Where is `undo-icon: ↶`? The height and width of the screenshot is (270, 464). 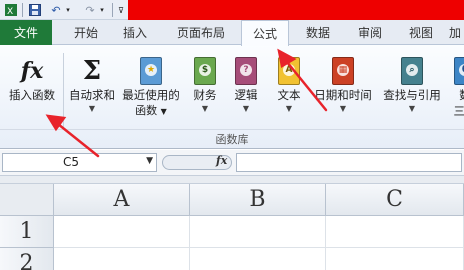
undo-icon: ↶ is located at coordinates (56, 10).